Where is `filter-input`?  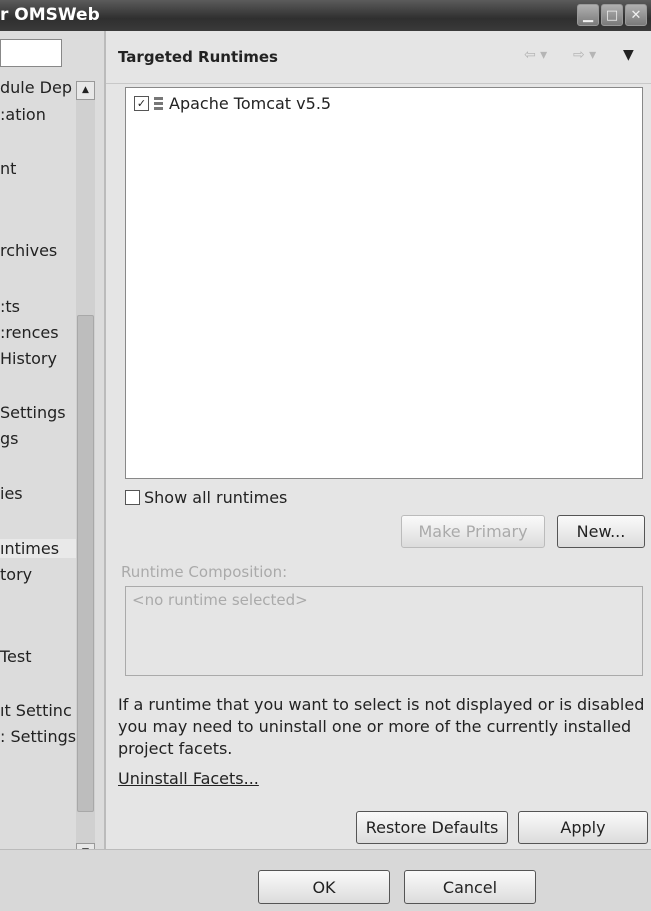 filter-input is located at coordinates (31, 53).